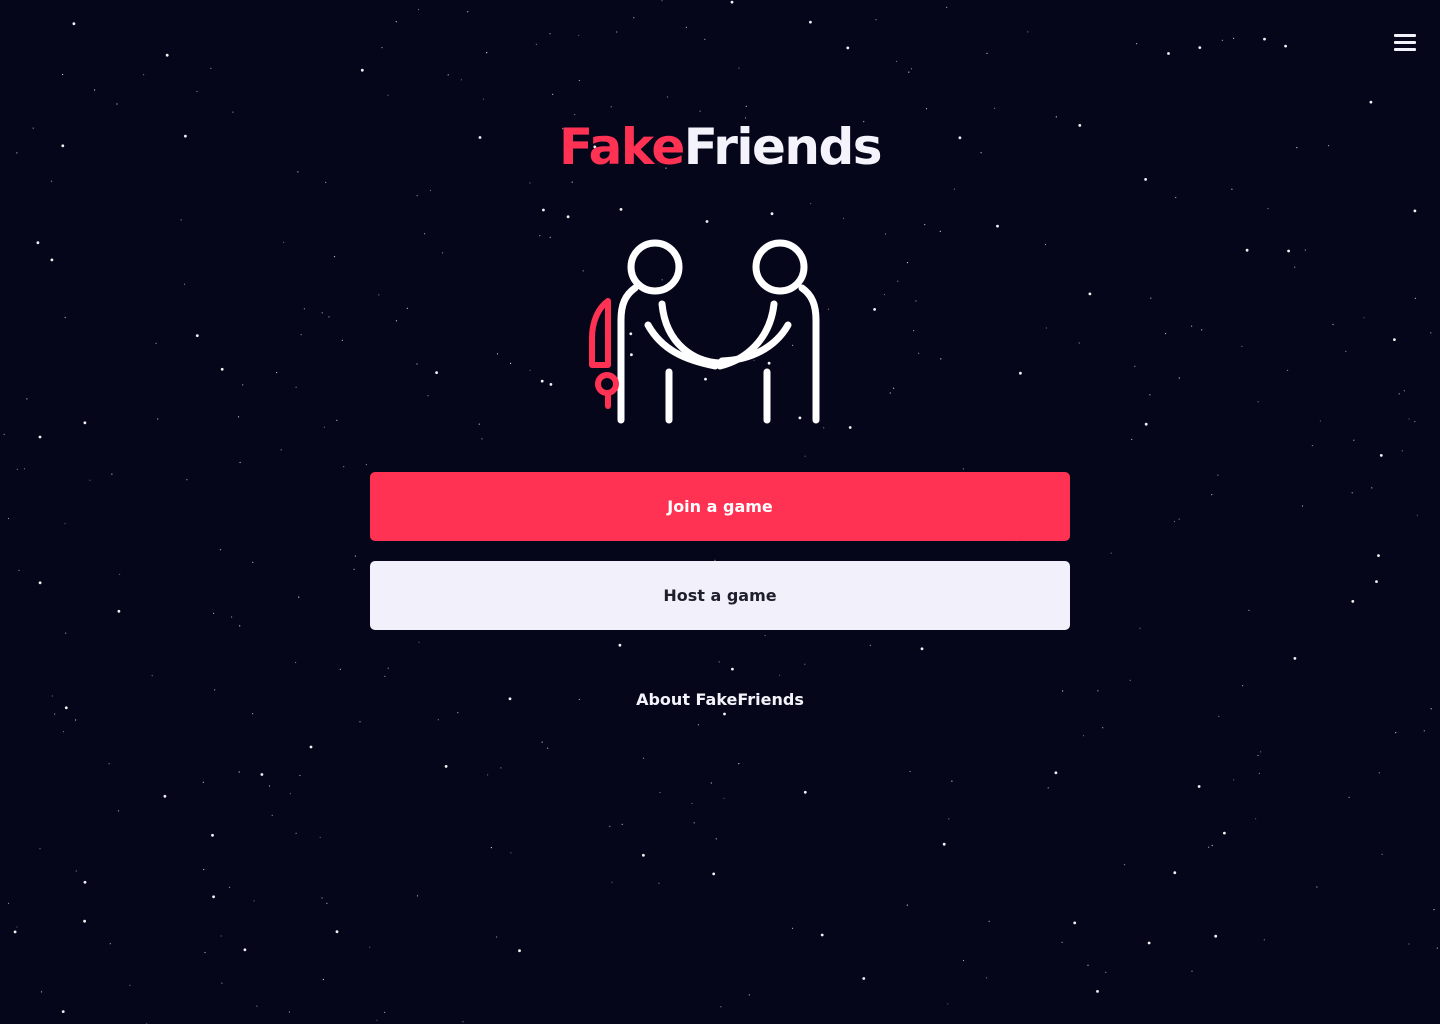 This screenshot has height=1024, width=1440. What do you see at coordinates (720, 147) in the screenshot?
I see `app-logo: FakeFriends` at bounding box center [720, 147].